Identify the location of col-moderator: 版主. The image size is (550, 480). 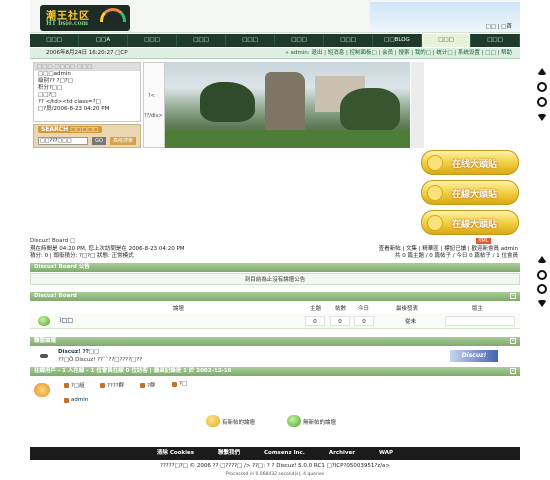
(478, 309).